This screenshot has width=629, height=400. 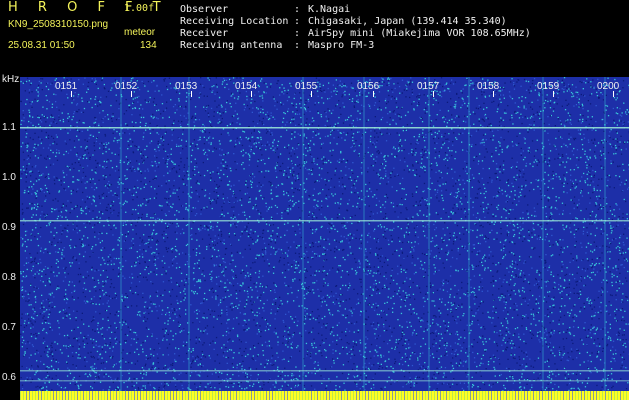 What do you see at coordinates (306, 86) in the screenshot?
I see `x-tick-label: 0155` at bounding box center [306, 86].